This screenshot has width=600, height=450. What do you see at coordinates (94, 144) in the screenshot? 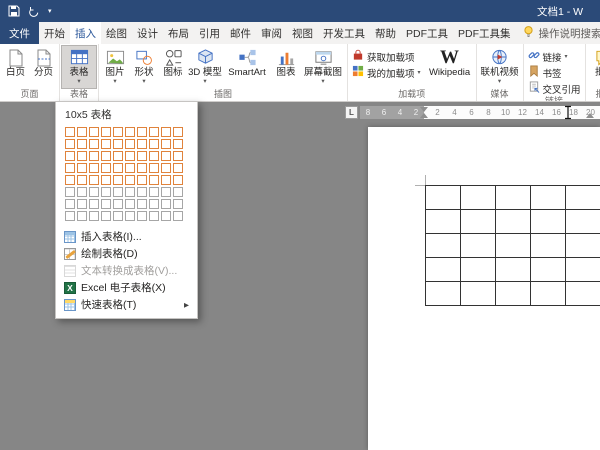
I see `grid-cell-3x2` at bounding box center [94, 144].